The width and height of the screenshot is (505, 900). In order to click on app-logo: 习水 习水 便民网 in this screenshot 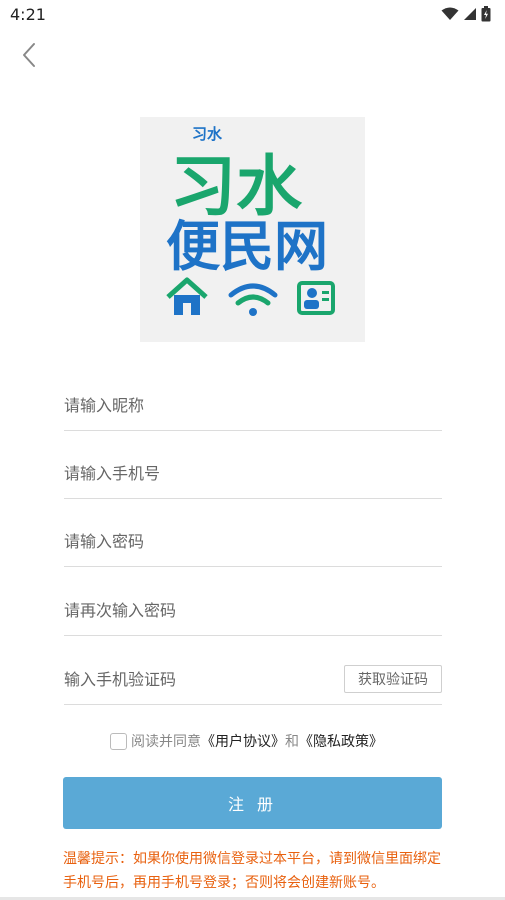, I will do `click(252, 229)`.